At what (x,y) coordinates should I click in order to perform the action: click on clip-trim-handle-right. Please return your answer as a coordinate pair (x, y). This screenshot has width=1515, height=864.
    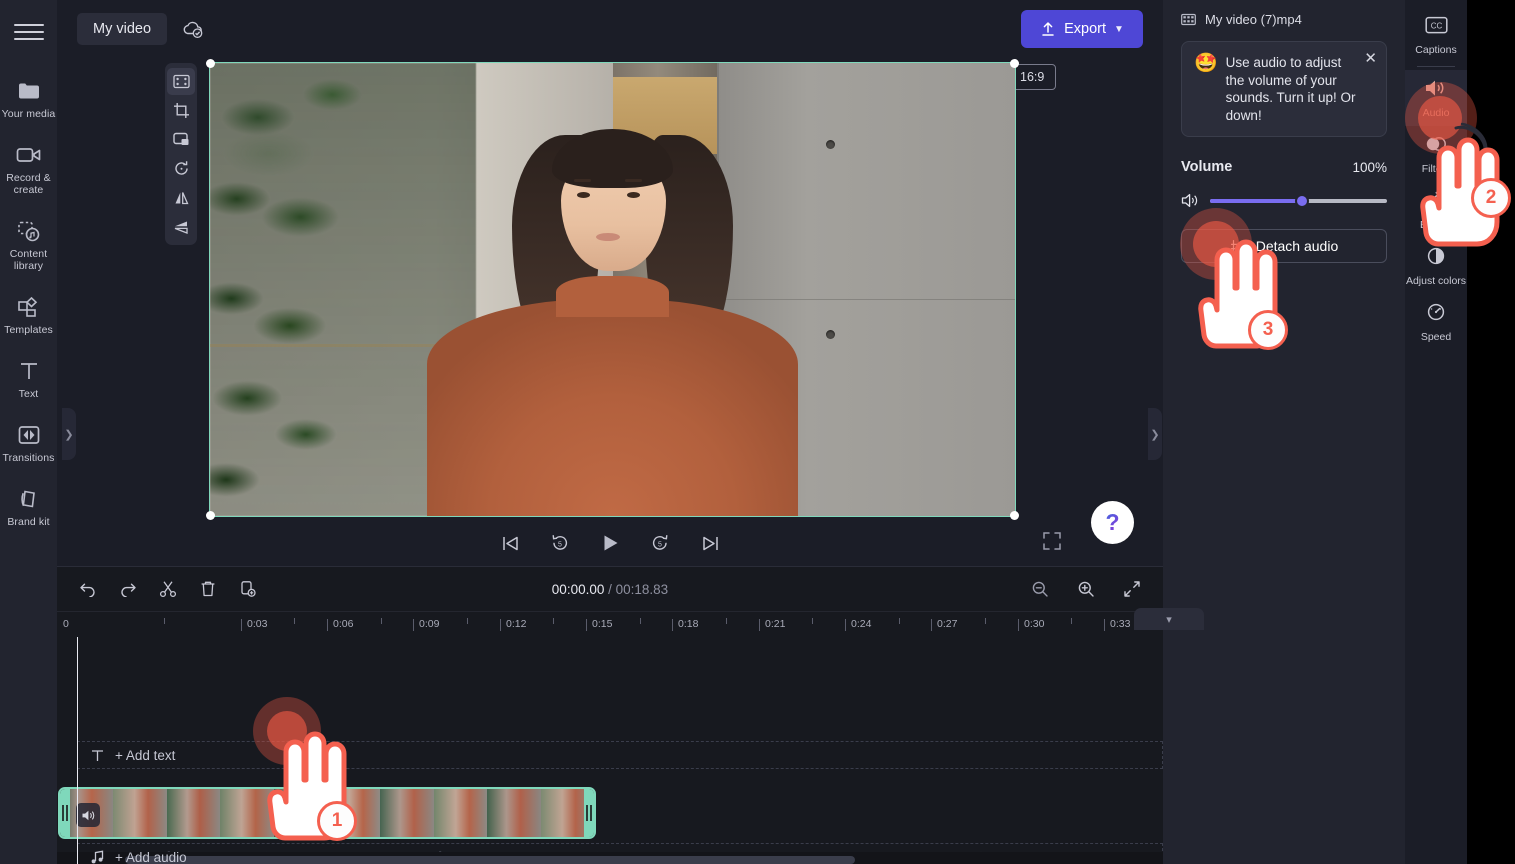
    Looking at the image, I should click on (589, 813).